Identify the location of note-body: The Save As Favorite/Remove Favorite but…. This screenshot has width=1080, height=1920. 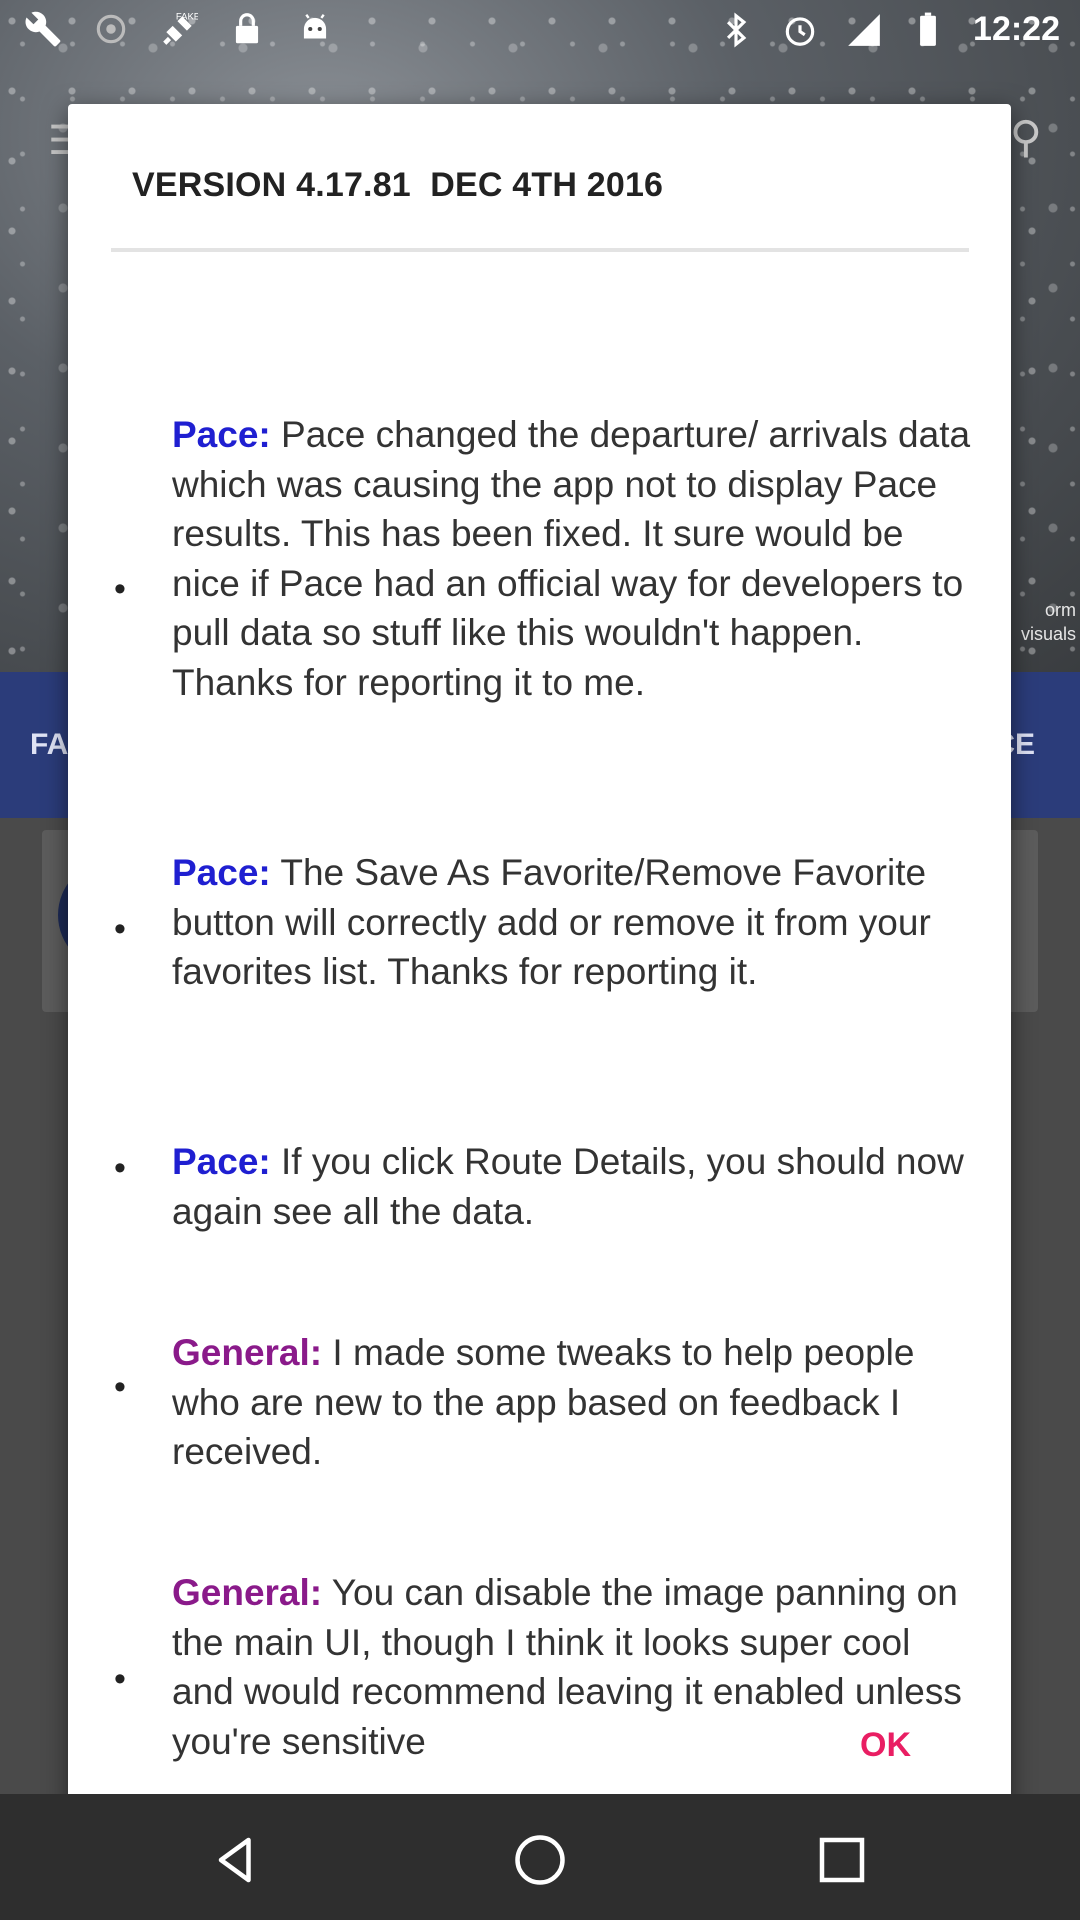
(551, 922).